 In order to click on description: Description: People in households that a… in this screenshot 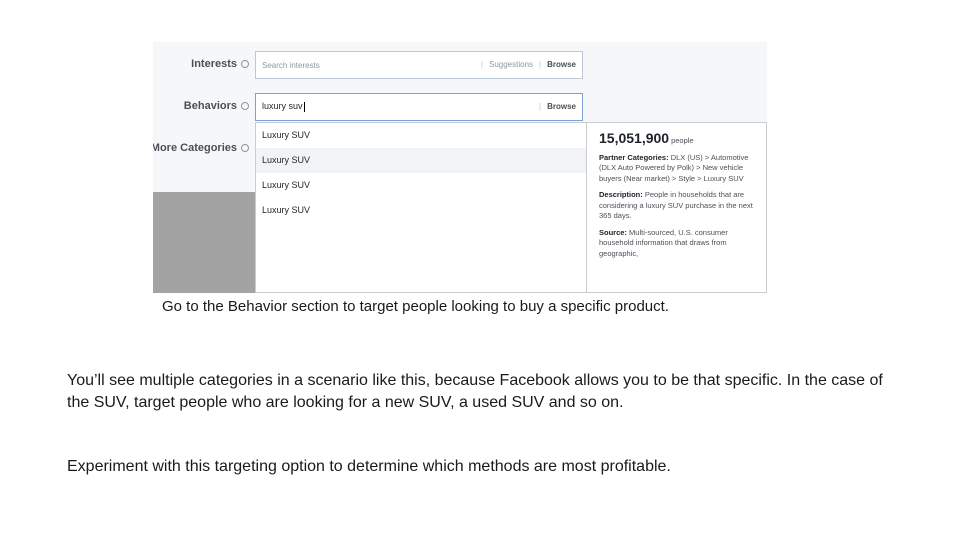, I will do `click(676, 205)`.